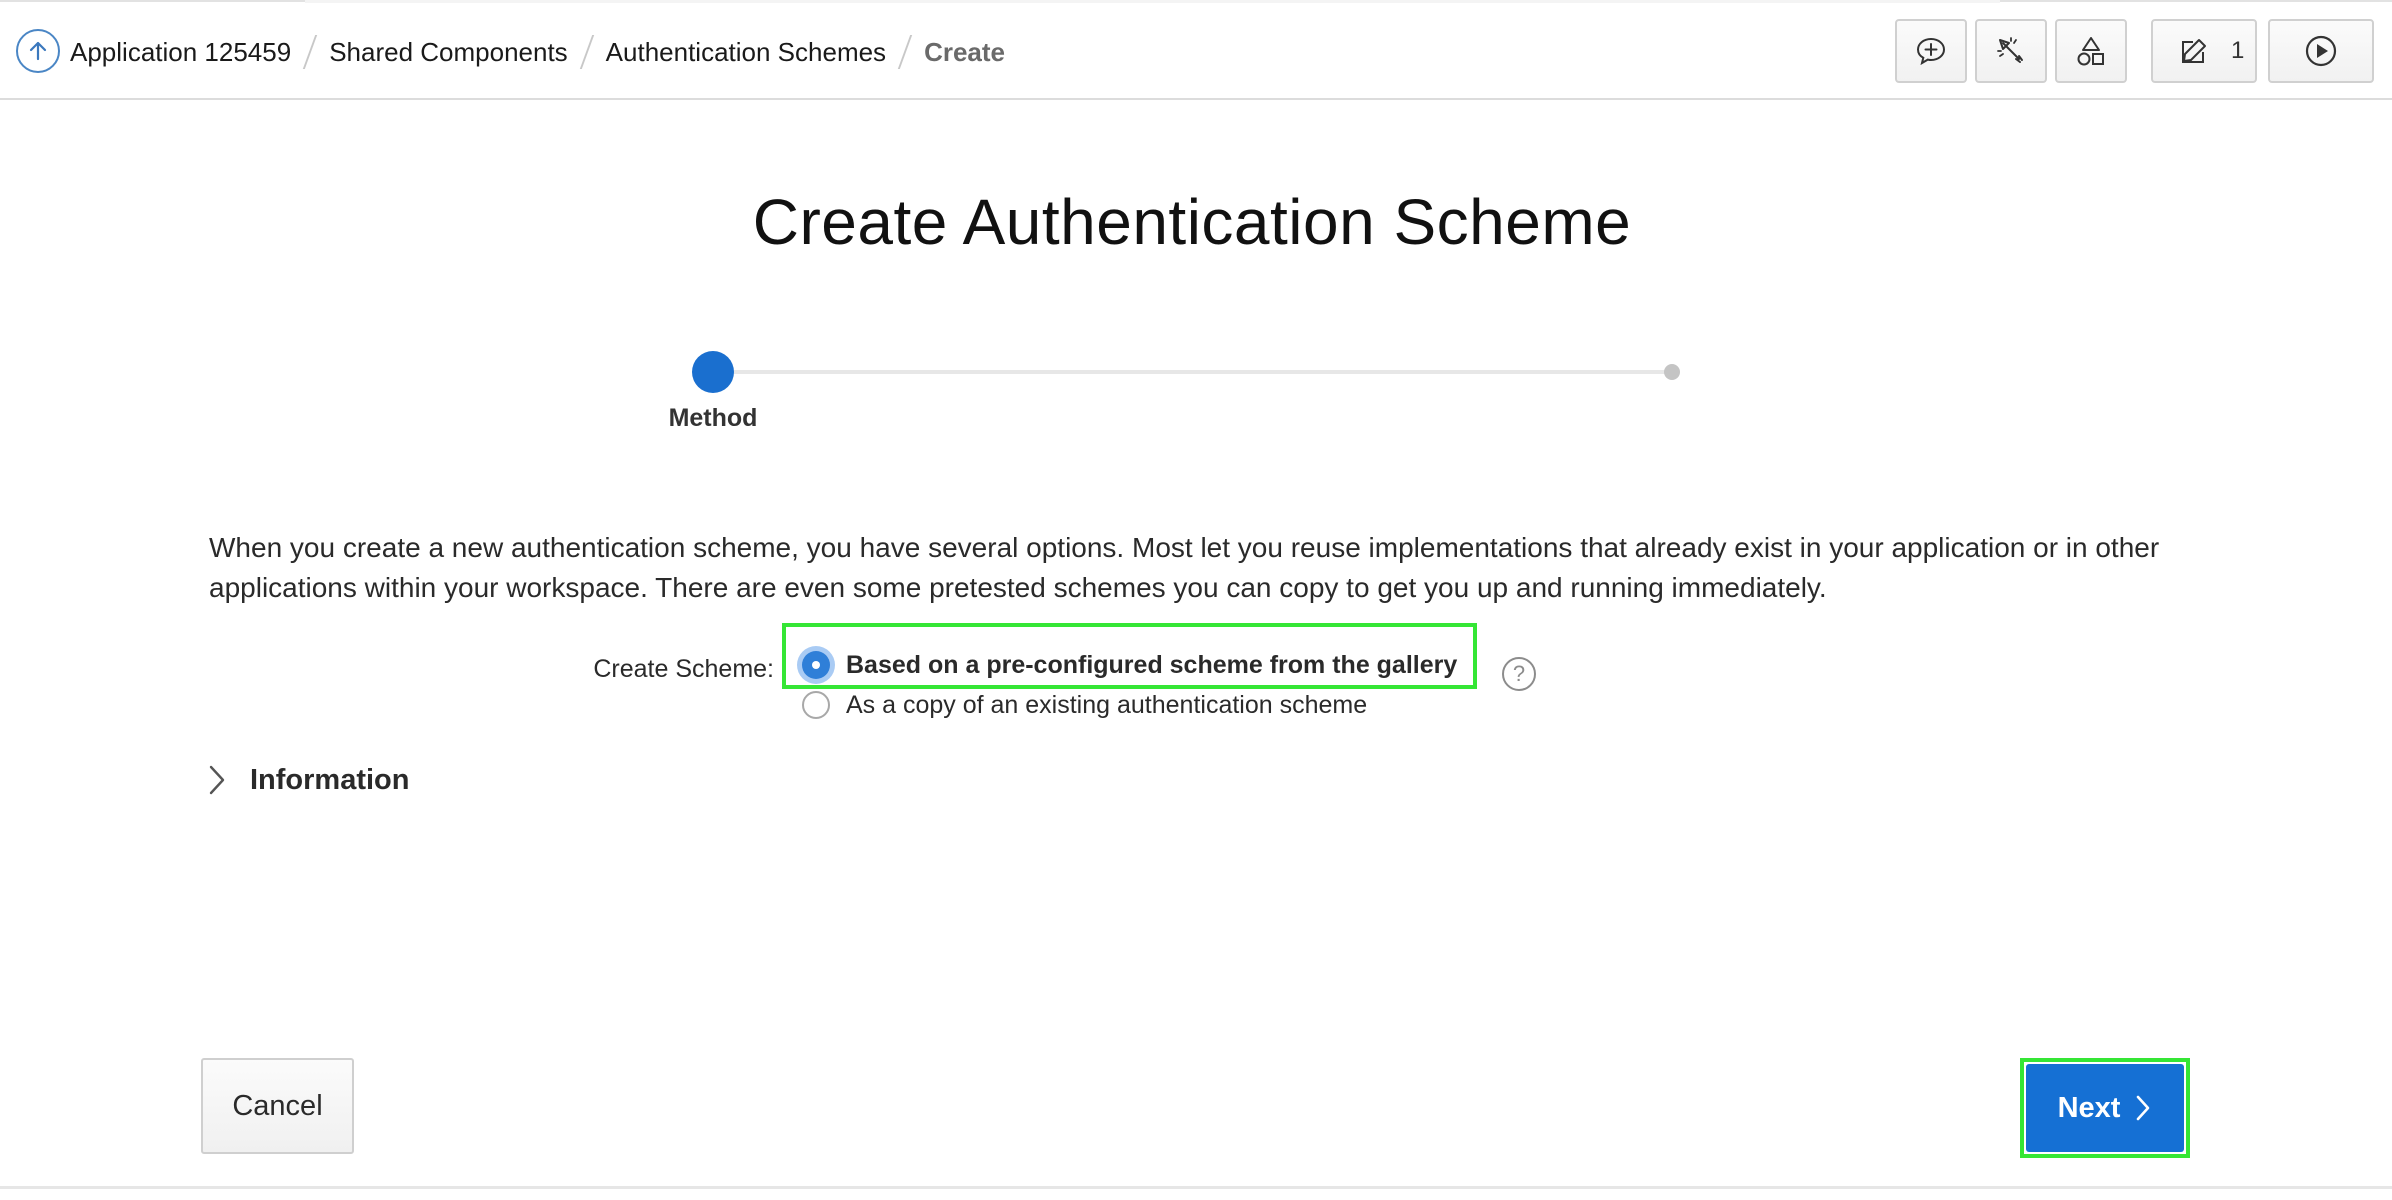  I want to click on edit-icon, so click(2194, 51).